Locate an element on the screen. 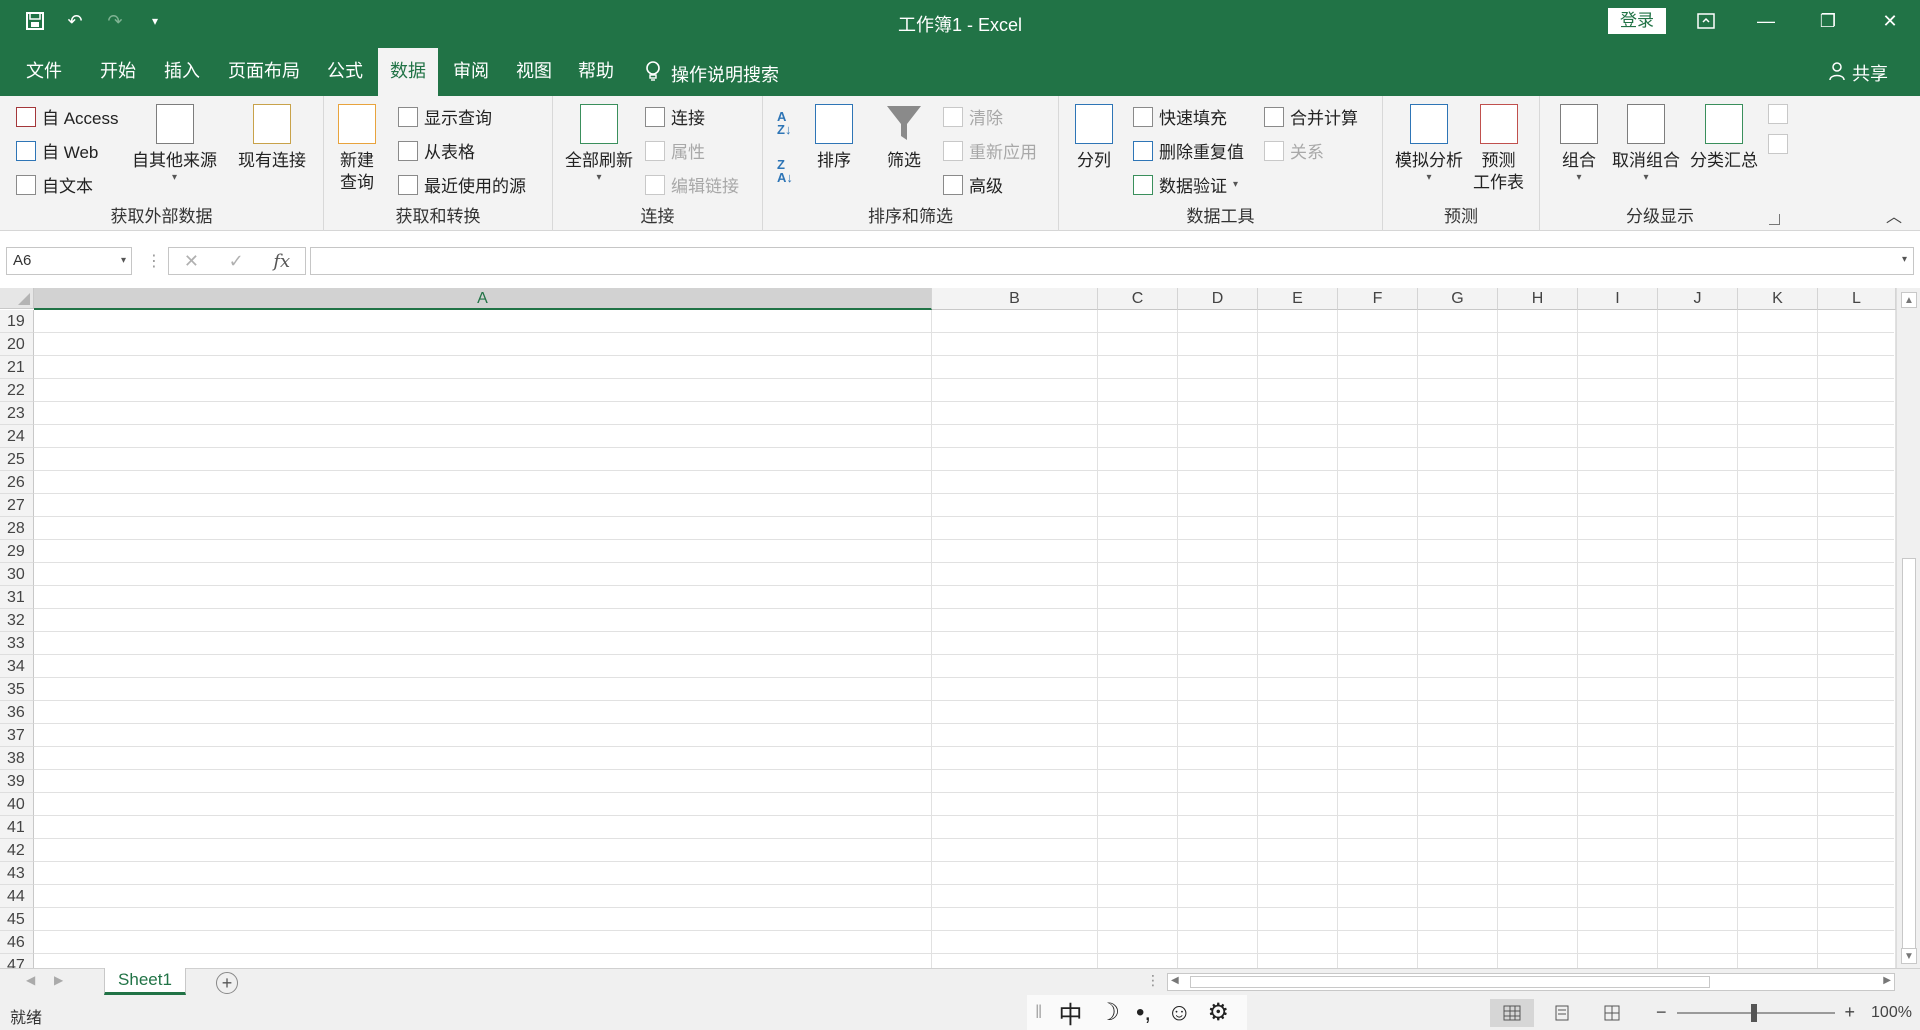 The width and height of the screenshot is (1920, 1030). scroll-left-icon: ◀ is located at coordinates (1175, 980).